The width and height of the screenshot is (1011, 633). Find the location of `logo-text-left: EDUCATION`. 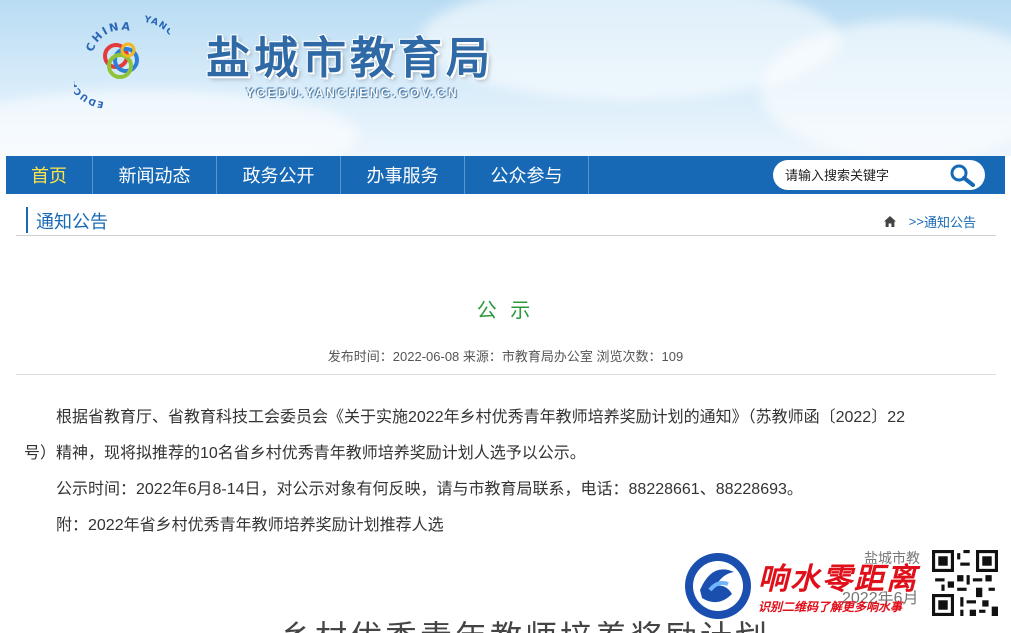

logo-text-left: EDUCATION is located at coordinates (89, 79).